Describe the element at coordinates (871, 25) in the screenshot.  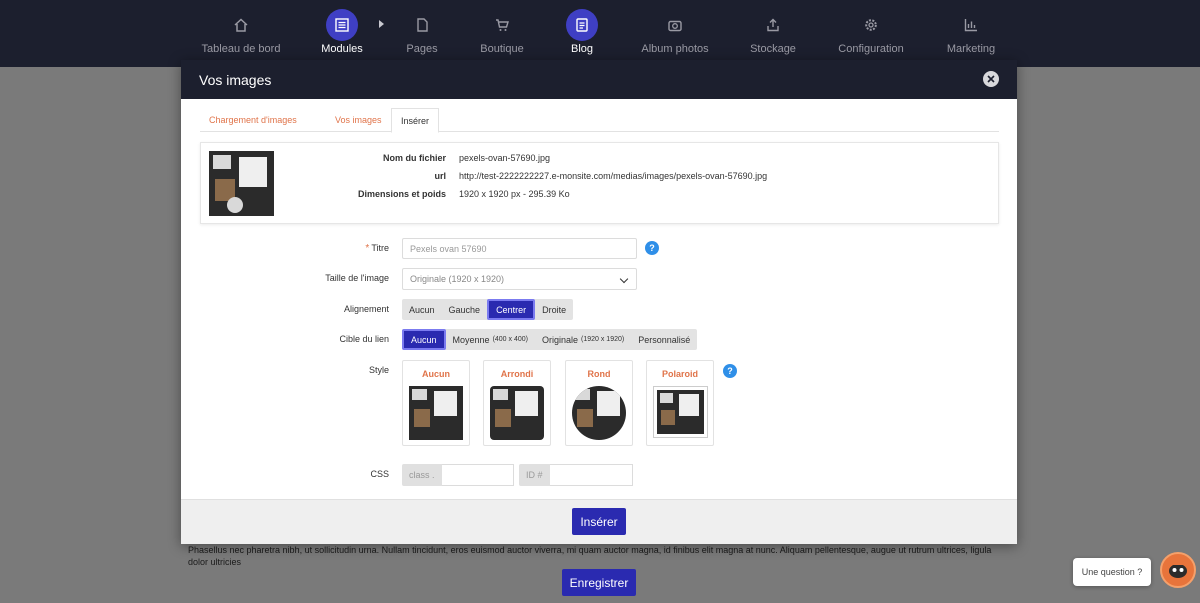
I see `gear-icon` at that location.